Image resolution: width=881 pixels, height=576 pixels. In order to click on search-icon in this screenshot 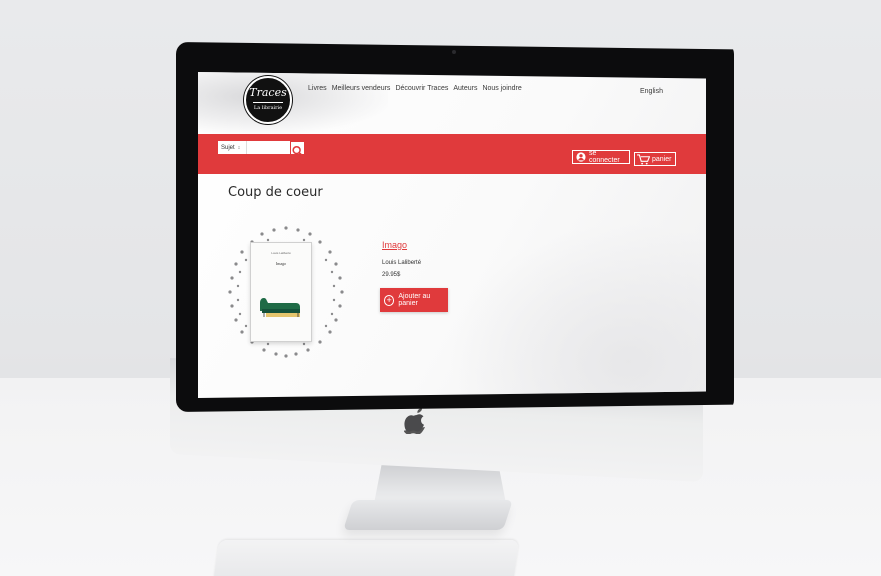, I will do `click(298, 151)`.